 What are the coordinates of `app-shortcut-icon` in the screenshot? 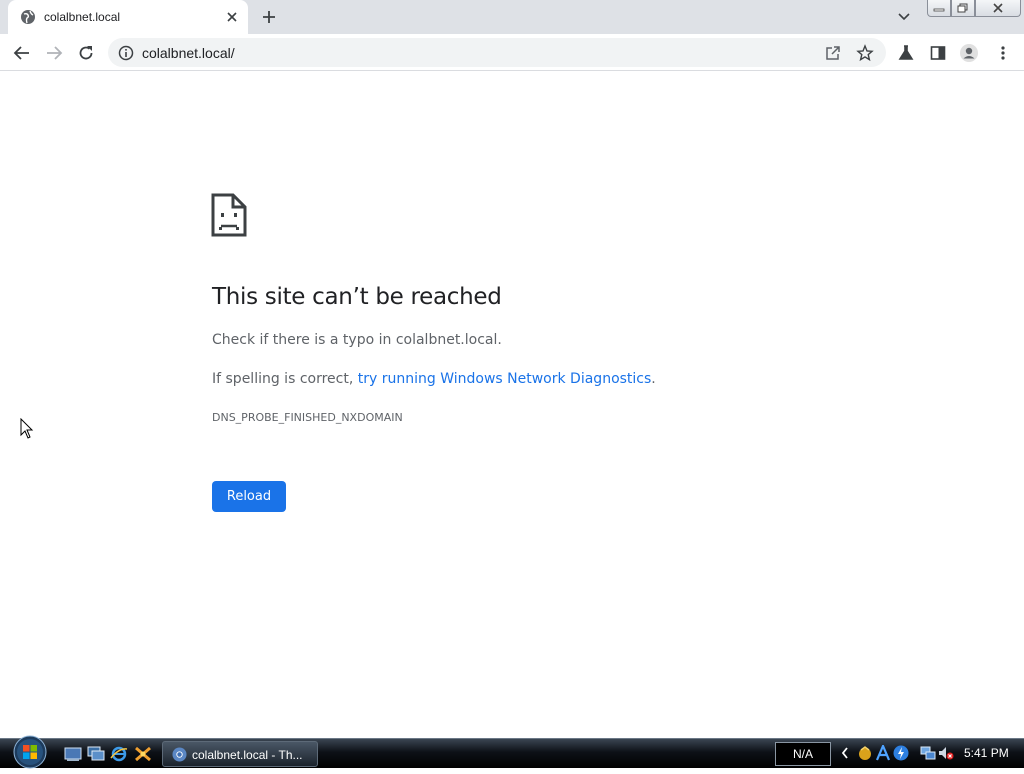 It's located at (143, 754).